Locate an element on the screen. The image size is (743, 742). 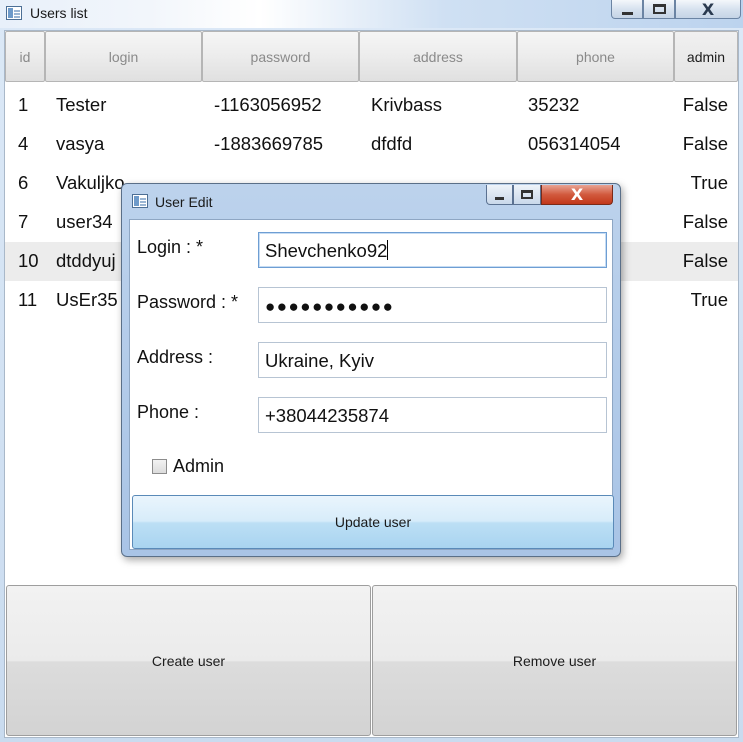
close-button: X is located at coordinates (708, 9).